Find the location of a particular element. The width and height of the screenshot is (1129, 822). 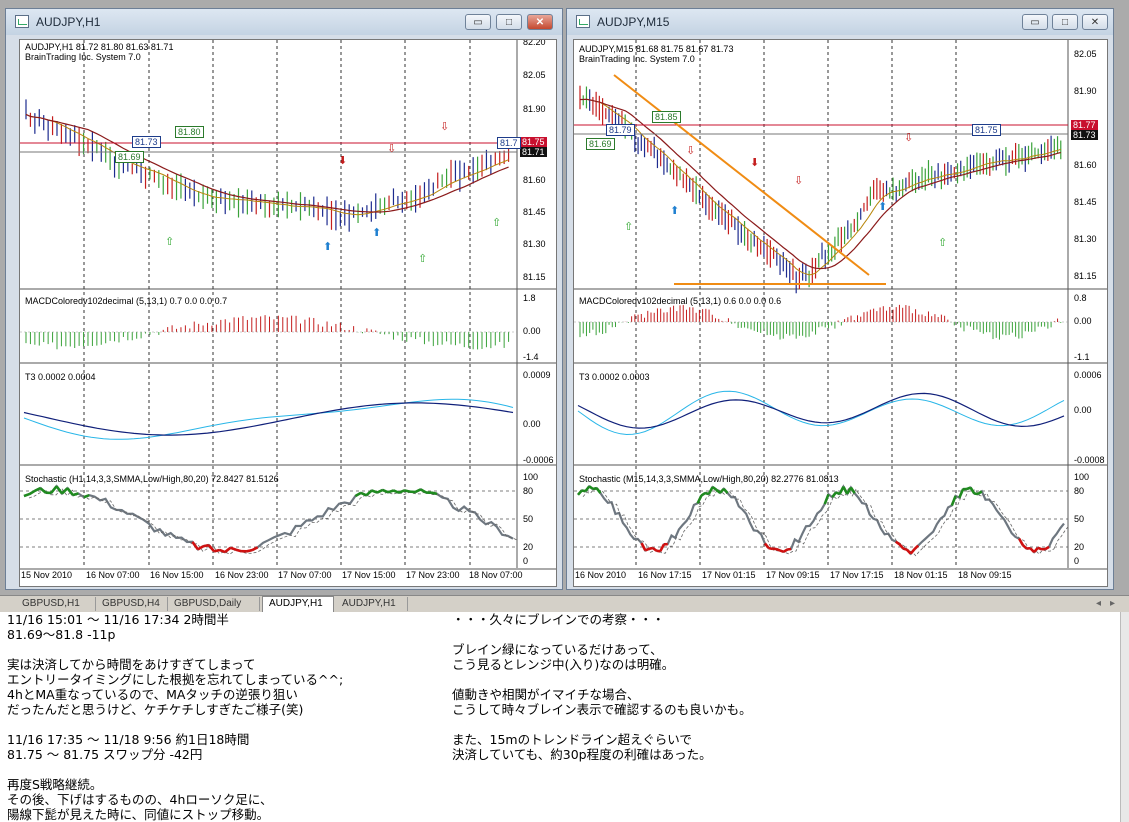

window-title: AUDJPY,H1 is located at coordinates (68, 22).